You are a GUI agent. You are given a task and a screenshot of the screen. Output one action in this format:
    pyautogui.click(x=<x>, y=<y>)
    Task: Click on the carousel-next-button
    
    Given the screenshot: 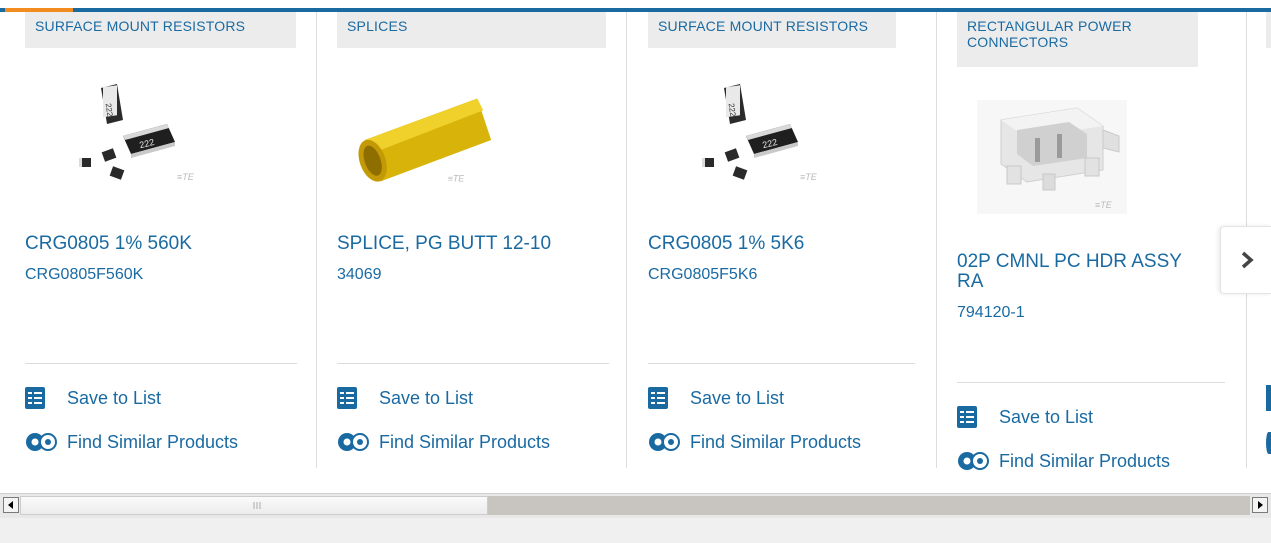 What is the action you would take?
    pyautogui.click(x=1245, y=260)
    